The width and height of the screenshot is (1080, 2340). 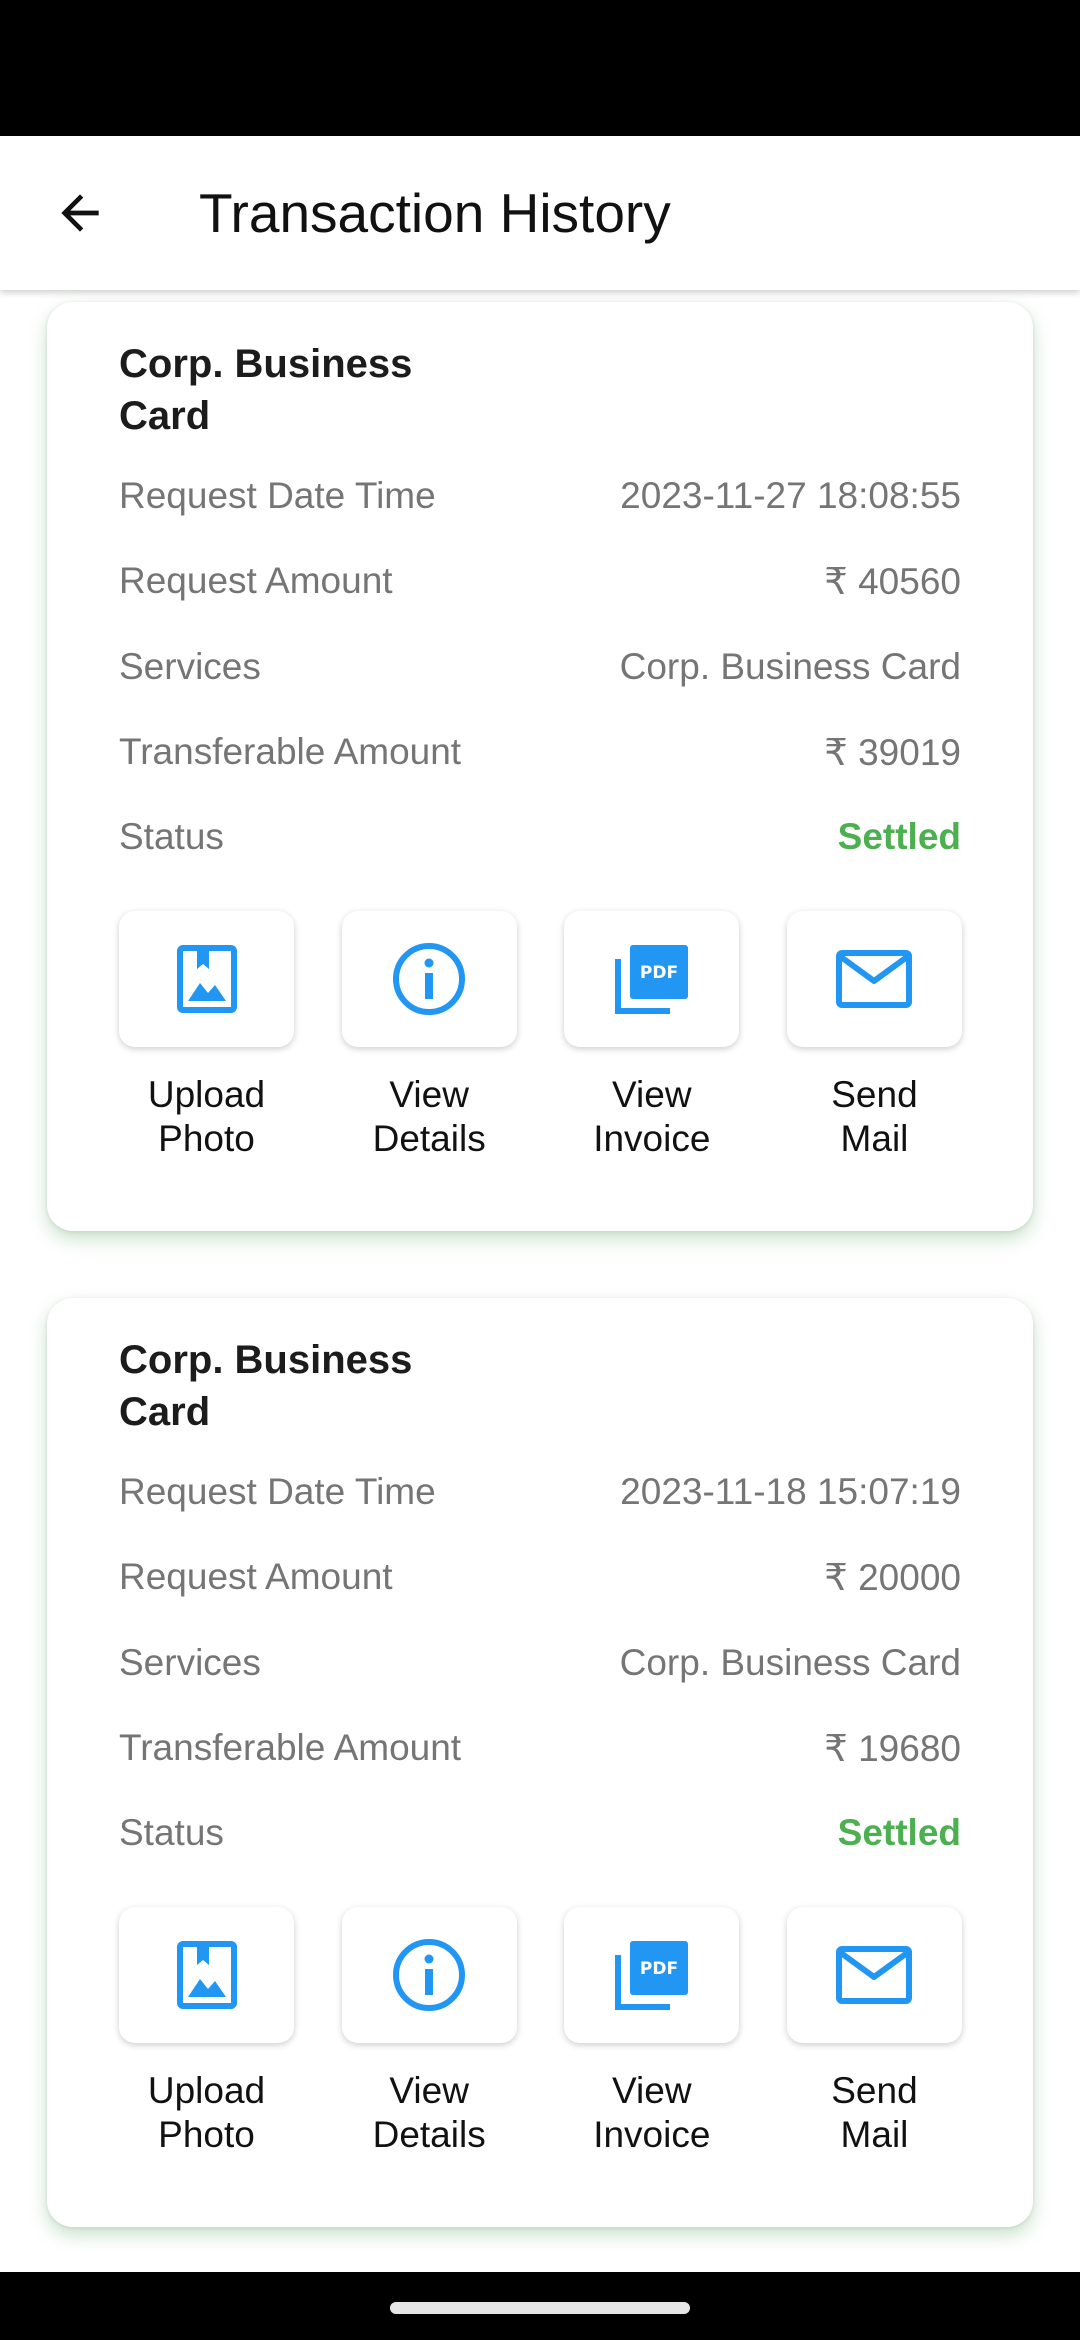 What do you see at coordinates (790, 495) in the screenshot?
I see `row-value: 2023-11-27 18:08:55` at bounding box center [790, 495].